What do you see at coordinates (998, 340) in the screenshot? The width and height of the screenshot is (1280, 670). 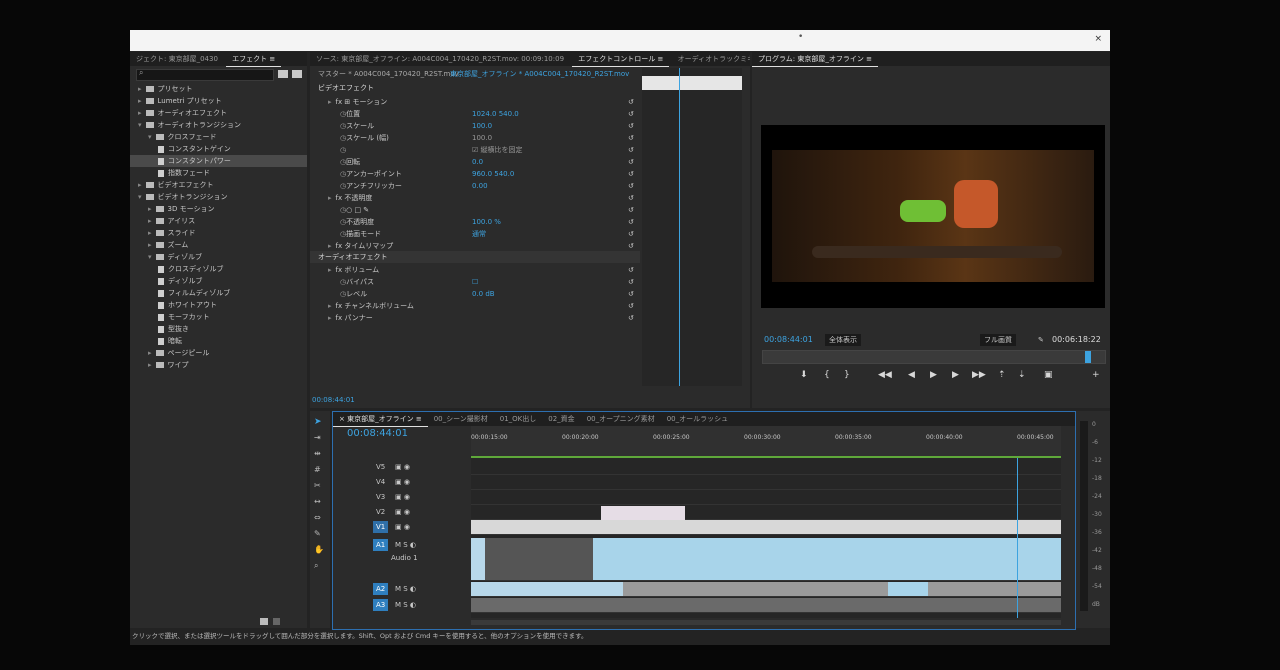 I see `quality-dropdown: フル画質` at bounding box center [998, 340].